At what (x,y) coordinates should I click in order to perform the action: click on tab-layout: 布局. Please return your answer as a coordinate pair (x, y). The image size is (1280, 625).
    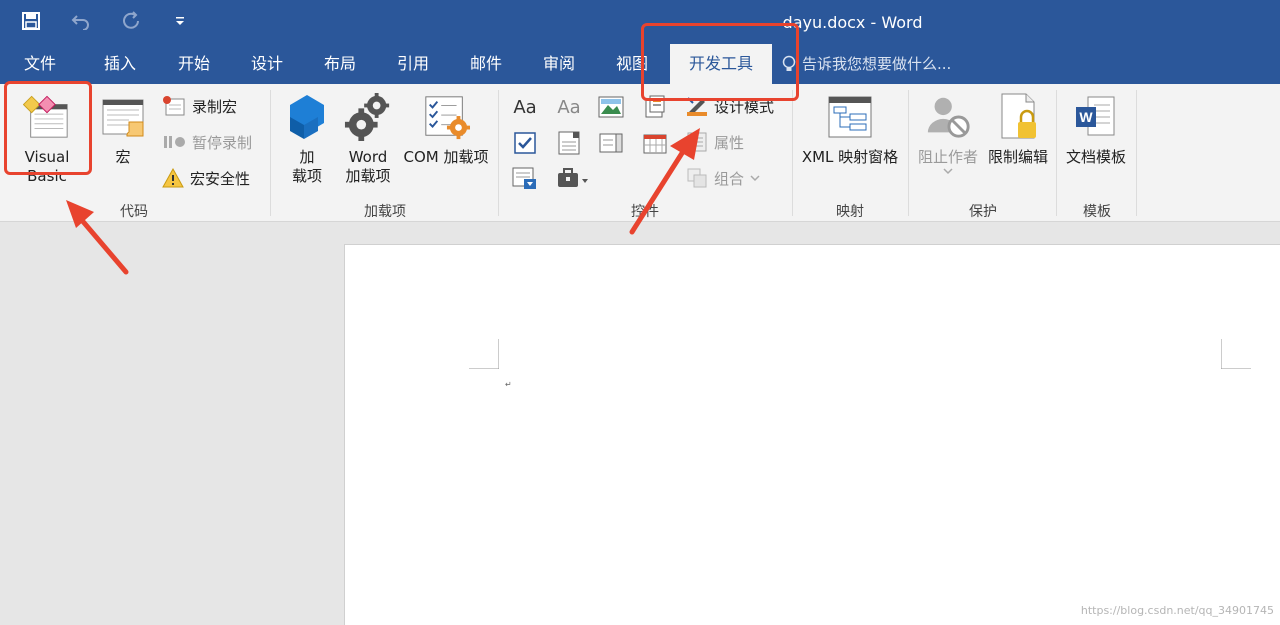
    Looking at the image, I should click on (340, 64).